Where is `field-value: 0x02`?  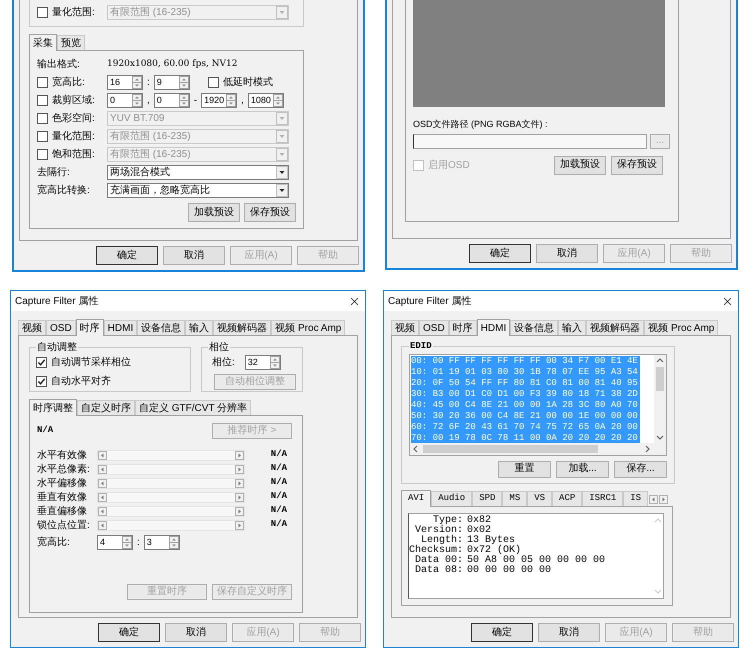
field-value: 0x02 is located at coordinates (479, 531).